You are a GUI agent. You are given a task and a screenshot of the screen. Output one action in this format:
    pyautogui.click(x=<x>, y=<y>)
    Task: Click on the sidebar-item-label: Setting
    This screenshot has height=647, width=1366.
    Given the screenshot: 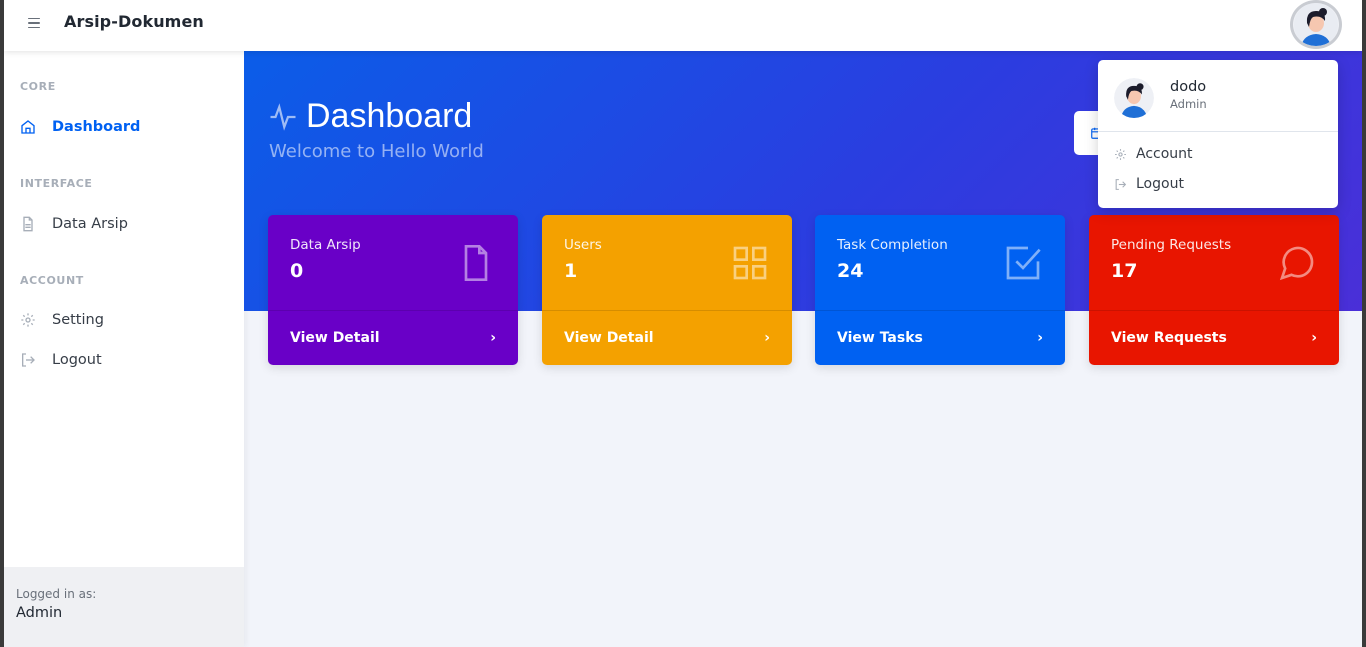 What is the action you would take?
    pyautogui.click(x=78, y=320)
    